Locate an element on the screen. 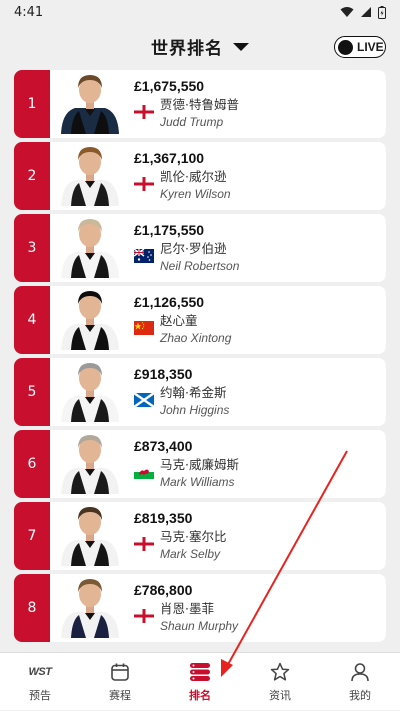  ranking-row: 5 £918,350 约翰·希金斯John Higgins is located at coordinates (200, 392).